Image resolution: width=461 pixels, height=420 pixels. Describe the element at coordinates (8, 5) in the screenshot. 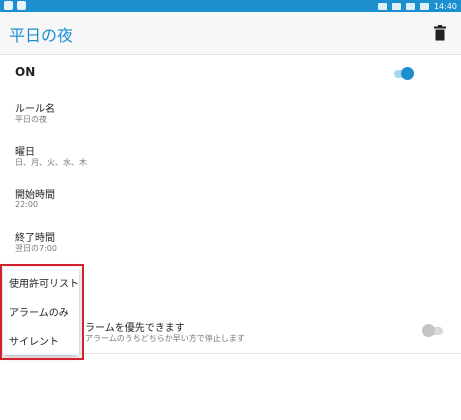

I see `gallery-notification-icon` at that location.